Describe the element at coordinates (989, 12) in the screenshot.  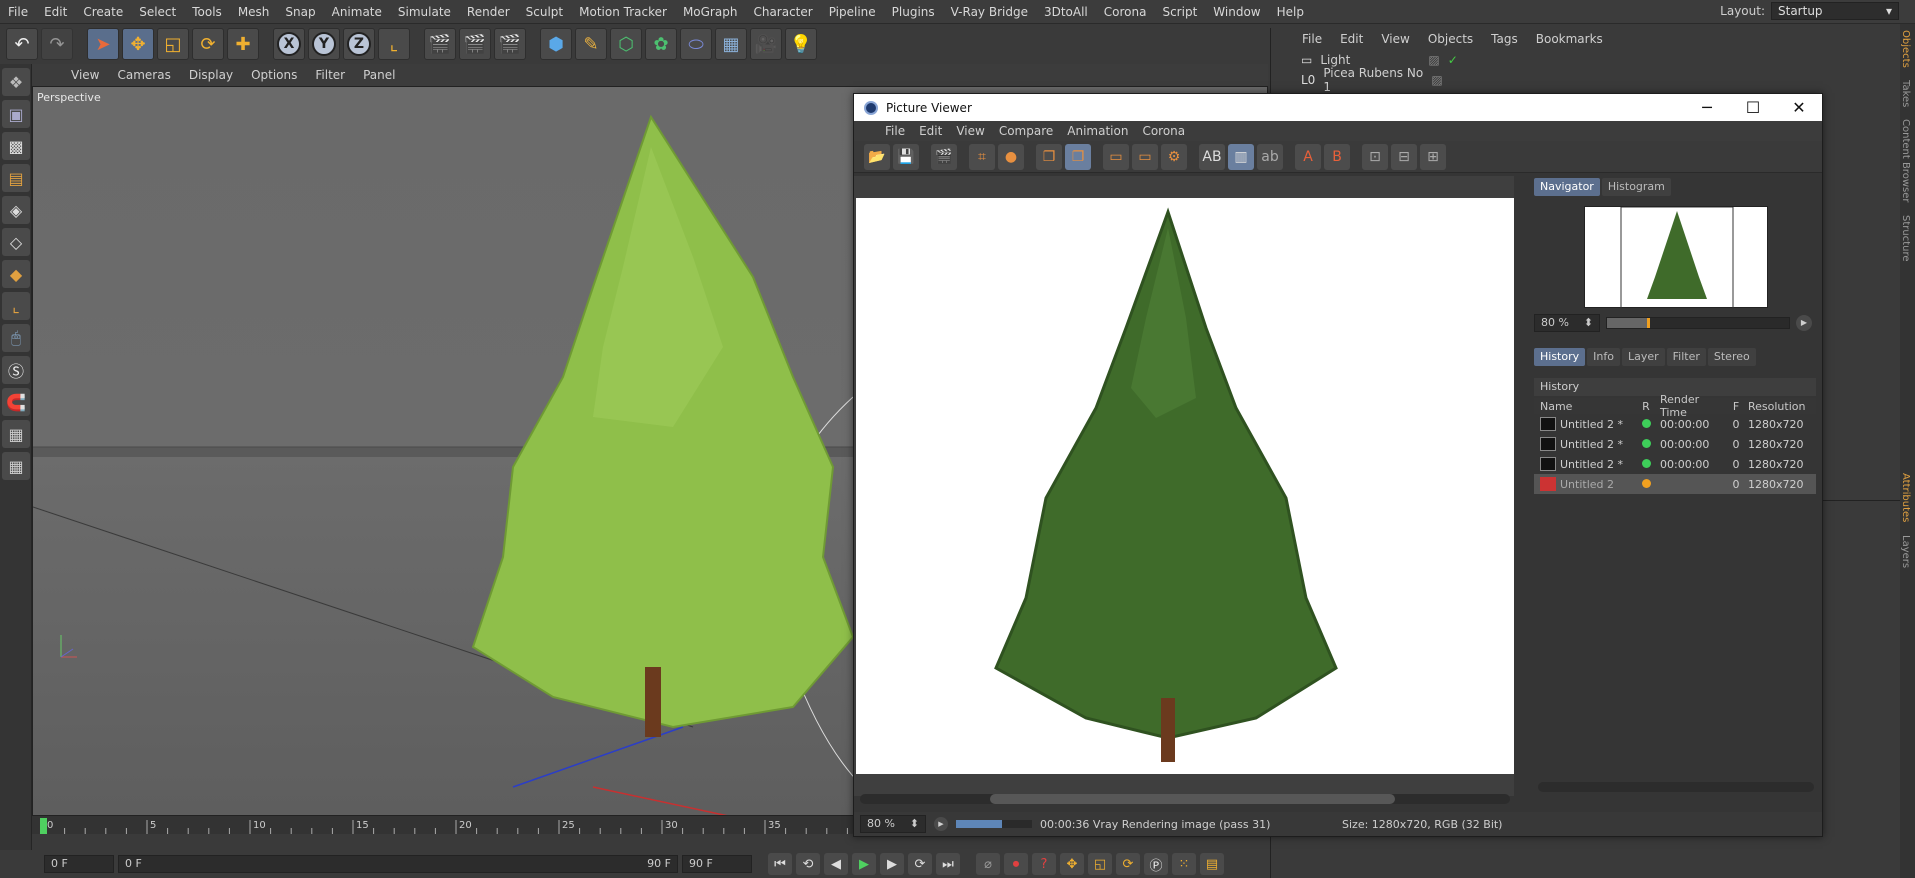
I see `menu-vray-bridge: V-Ray Bridge` at that location.